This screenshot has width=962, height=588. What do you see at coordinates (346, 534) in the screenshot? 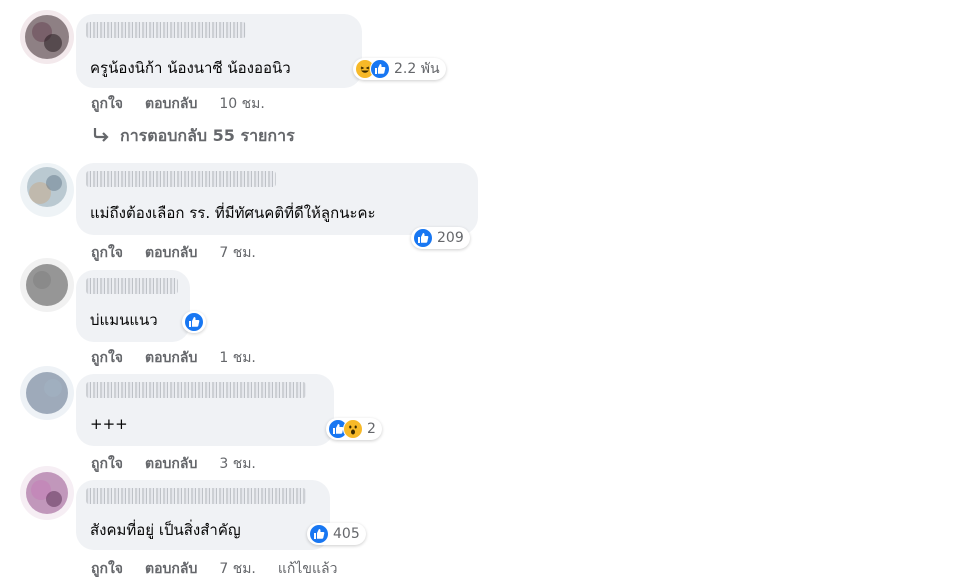
I see `reaction-count: 405` at bounding box center [346, 534].